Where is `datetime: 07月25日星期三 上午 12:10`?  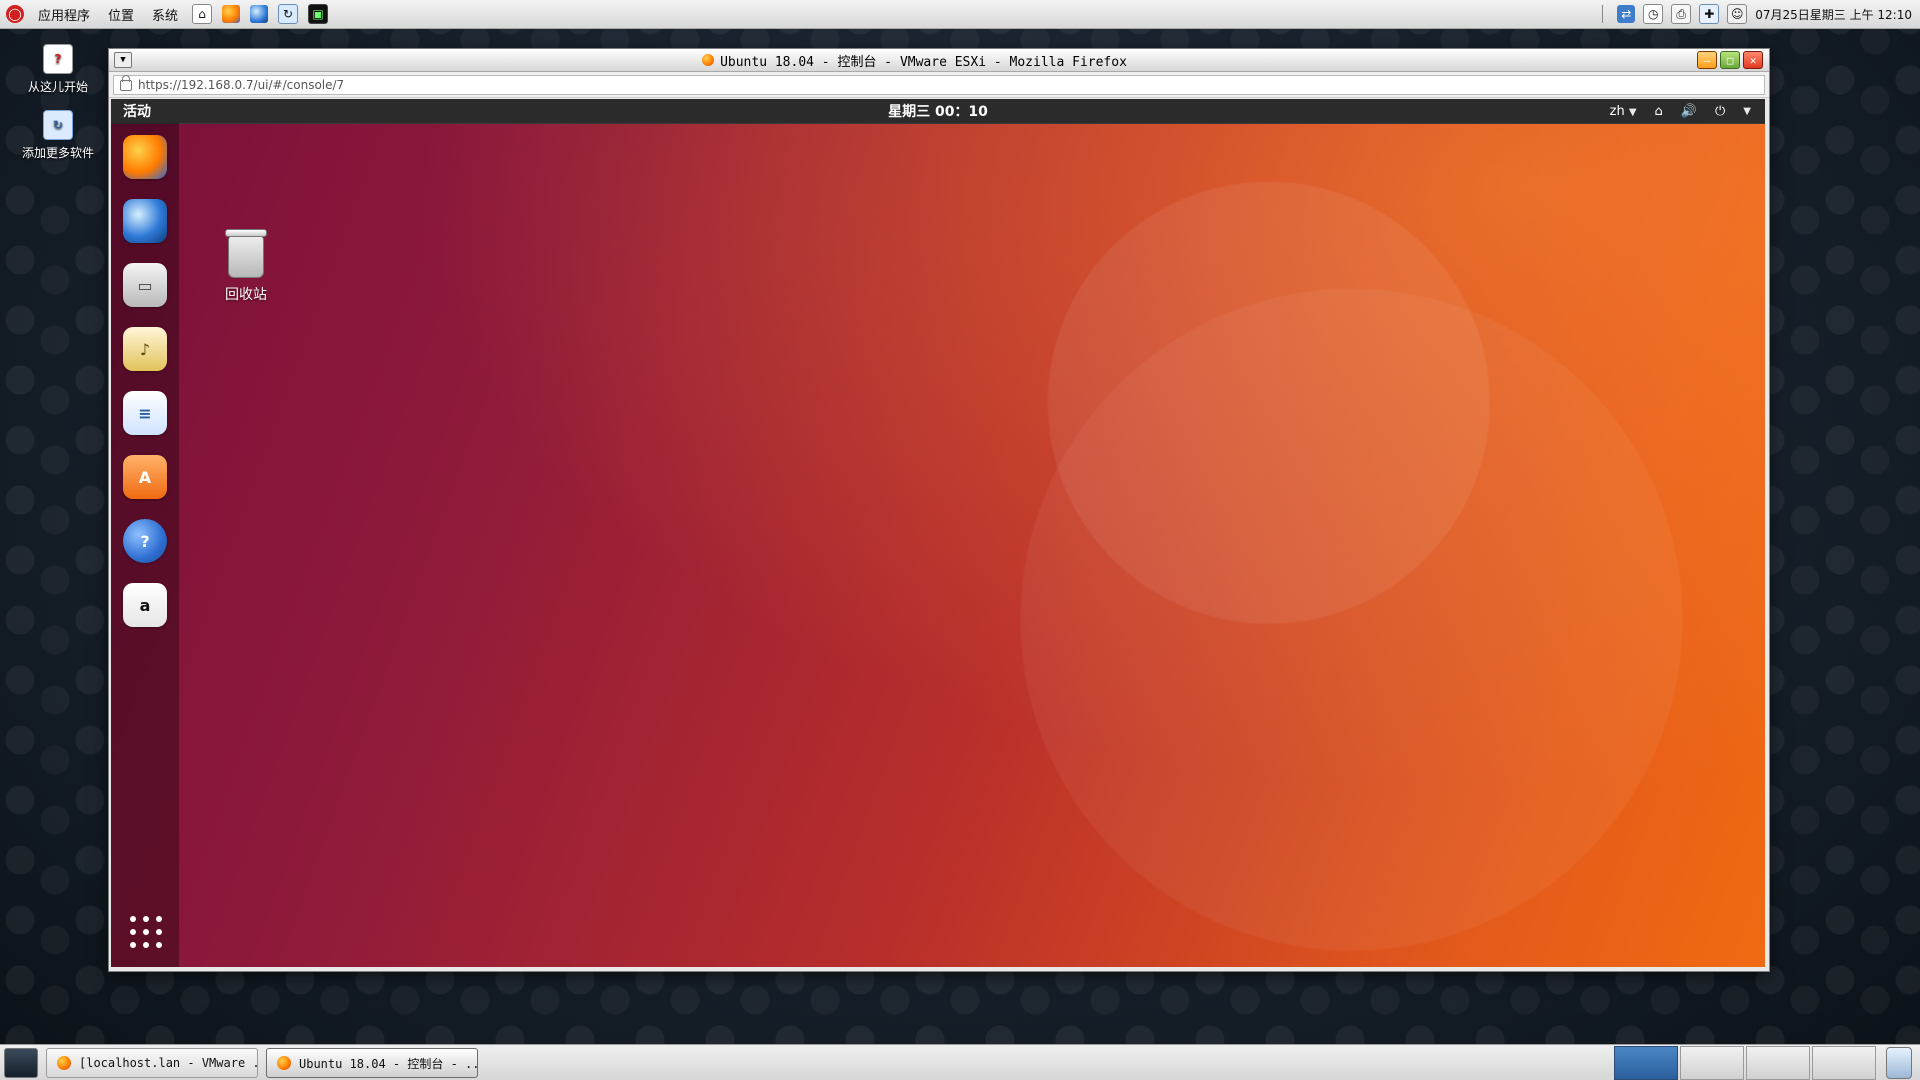 datetime: 07月25日星期三 上午 12:10 is located at coordinates (1833, 14).